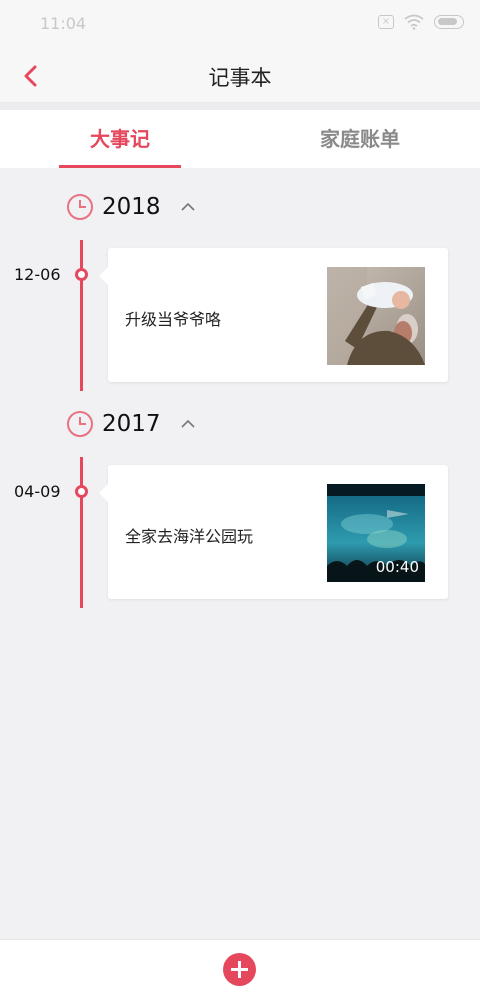  I want to click on header-divider, so click(240, 106).